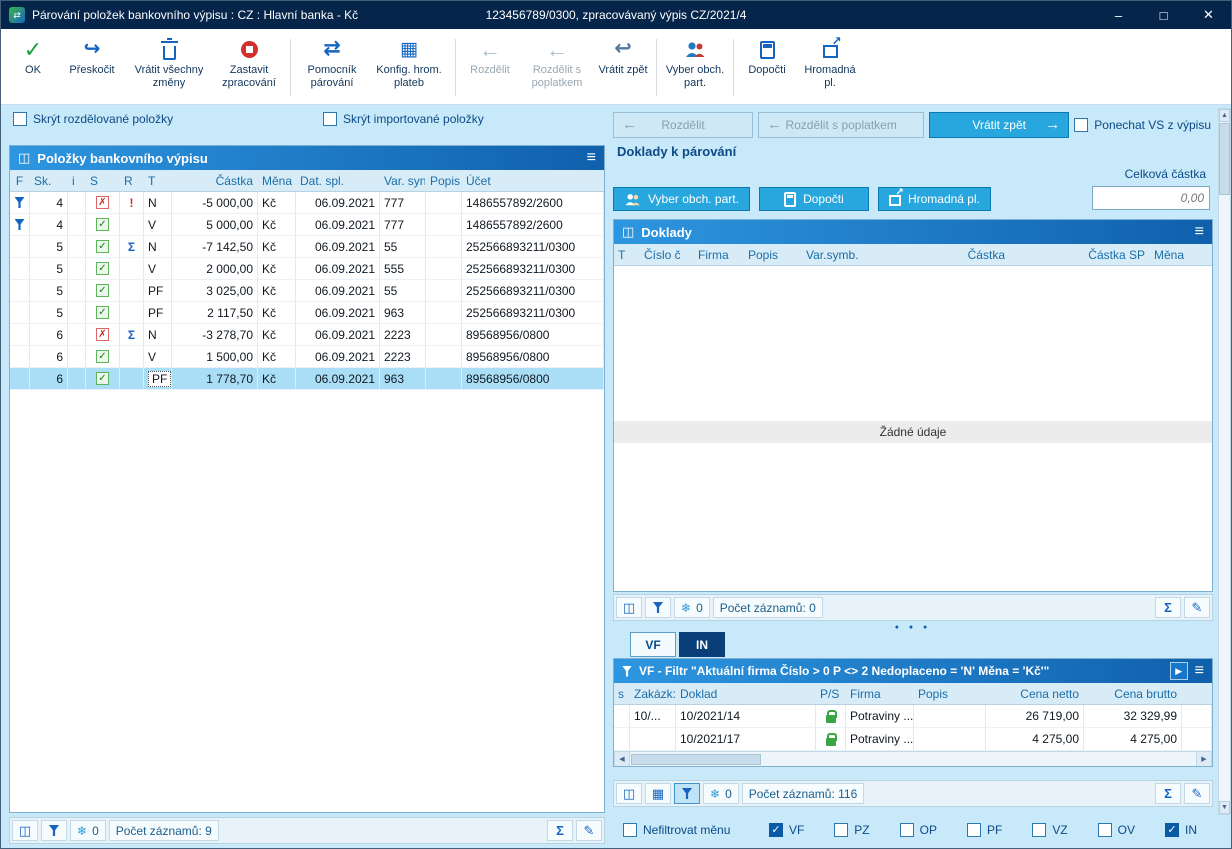 The image size is (1232, 849). I want to click on column-header-sk: Sk., so click(49, 180).